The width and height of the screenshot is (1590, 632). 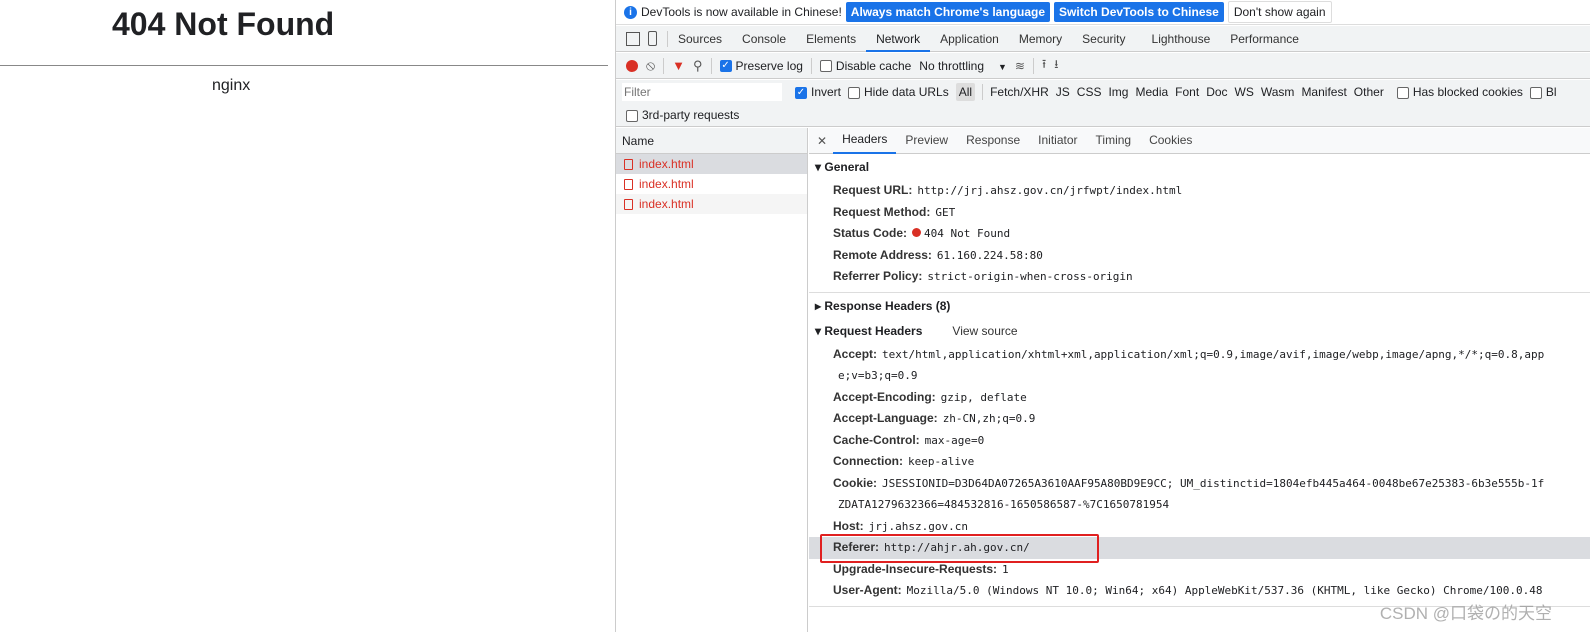 I want to click on filter-type-font: Font, so click(x=1187, y=92).